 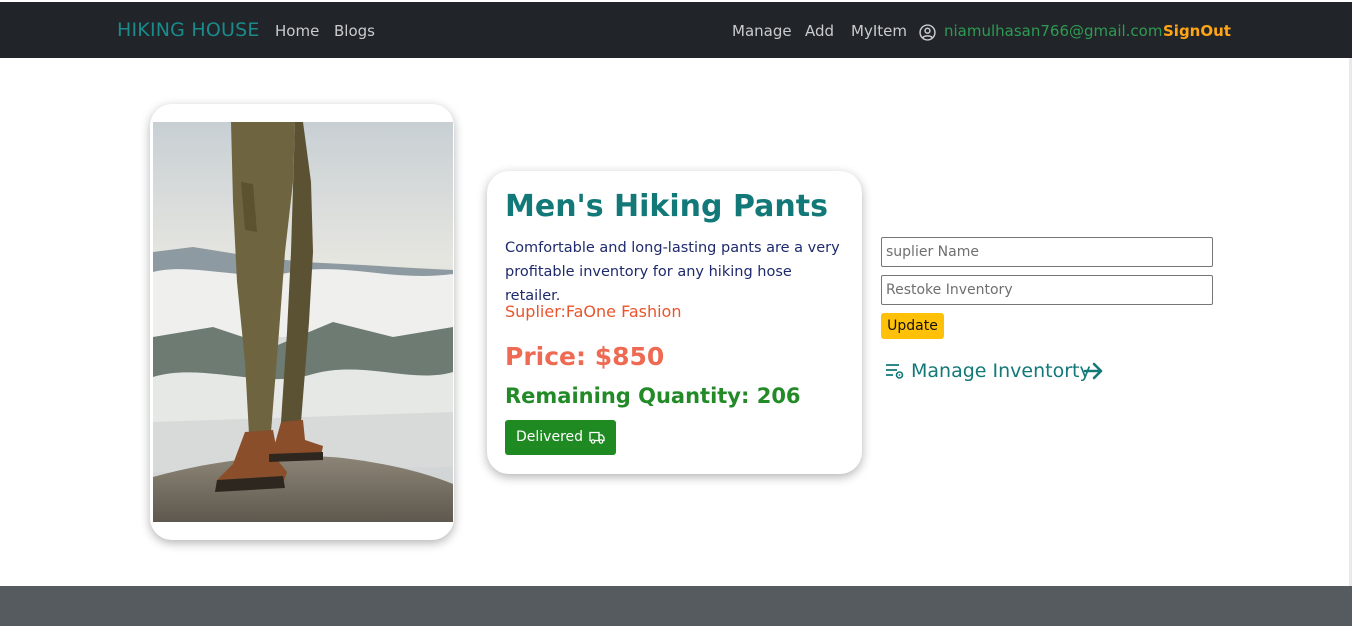 I want to click on arrow-right-icon, so click(x=1093, y=371).